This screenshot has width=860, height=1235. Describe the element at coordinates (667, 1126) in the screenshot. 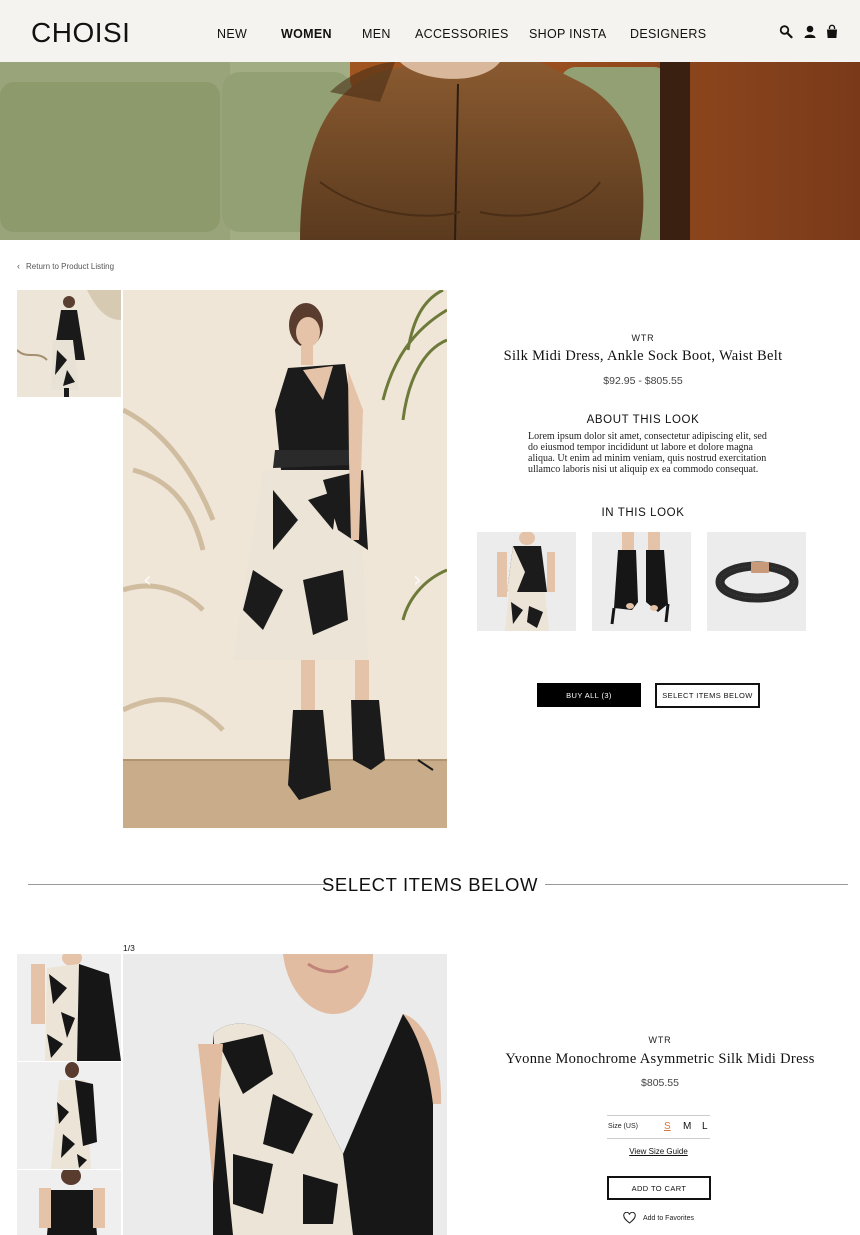

I see `size-option-s: S` at that location.